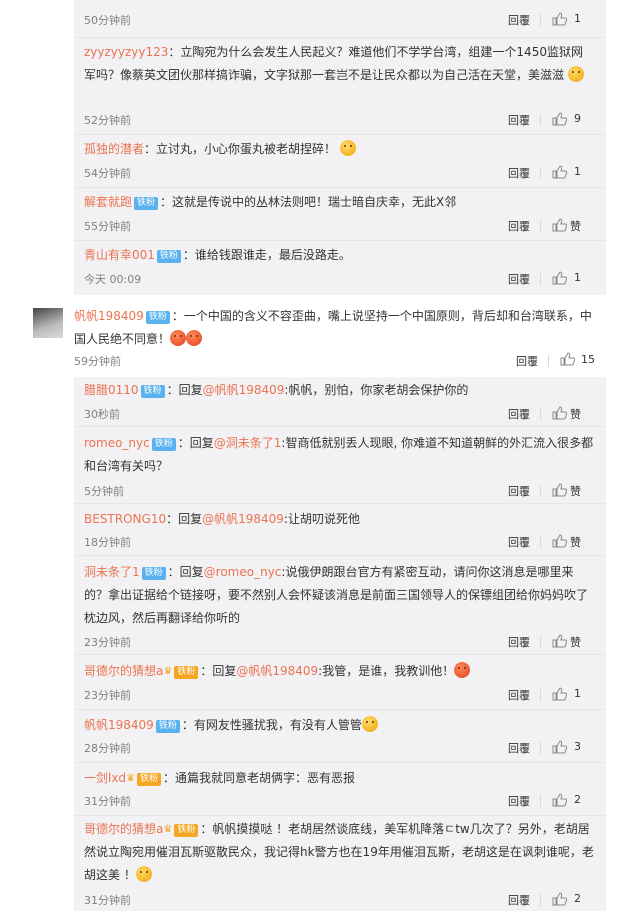  Describe the element at coordinates (131, 778) in the screenshot. I see `crown-icon: ♛` at that location.